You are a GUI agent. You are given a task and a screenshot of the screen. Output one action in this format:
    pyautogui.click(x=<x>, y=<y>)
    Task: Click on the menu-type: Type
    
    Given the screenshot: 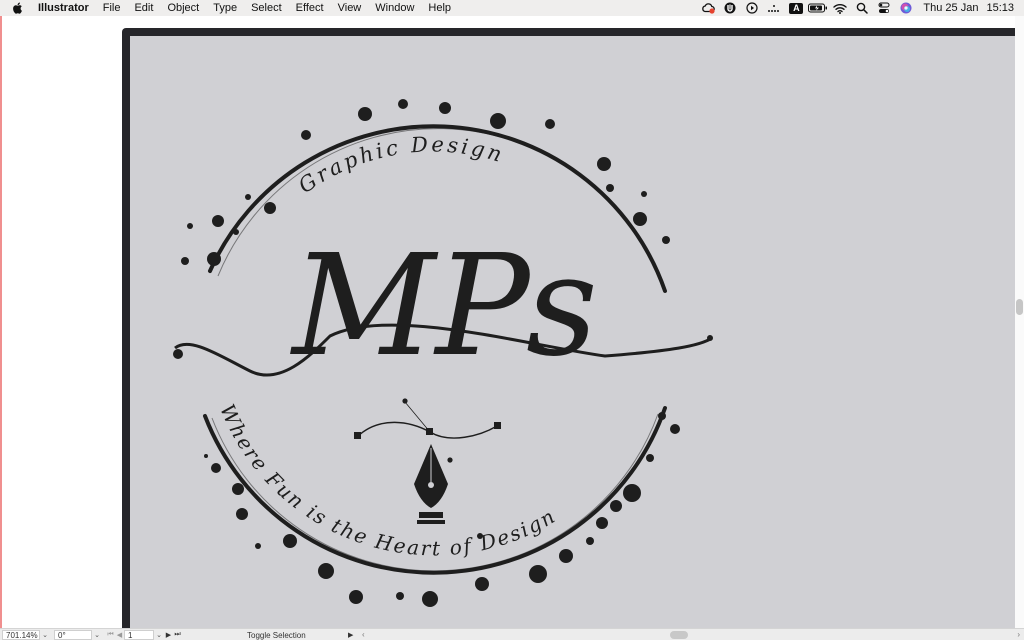 What is the action you would take?
    pyautogui.click(x=225, y=8)
    